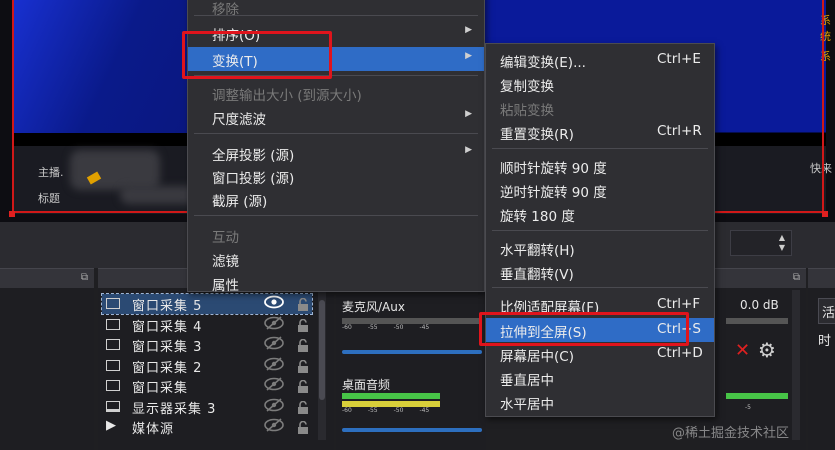  What do you see at coordinates (782, 247) in the screenshot?
I see `spin-down-icon: ▼` at bounding box center [782, 247].